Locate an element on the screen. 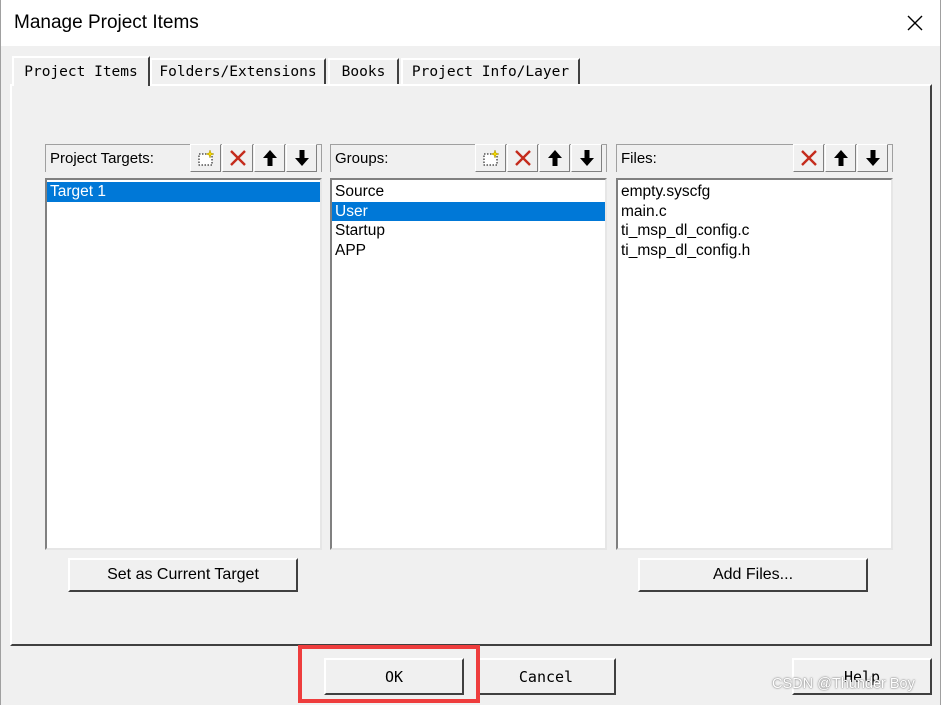 The image size is (941, 705). close-icon is located at coordinates (915, 23).